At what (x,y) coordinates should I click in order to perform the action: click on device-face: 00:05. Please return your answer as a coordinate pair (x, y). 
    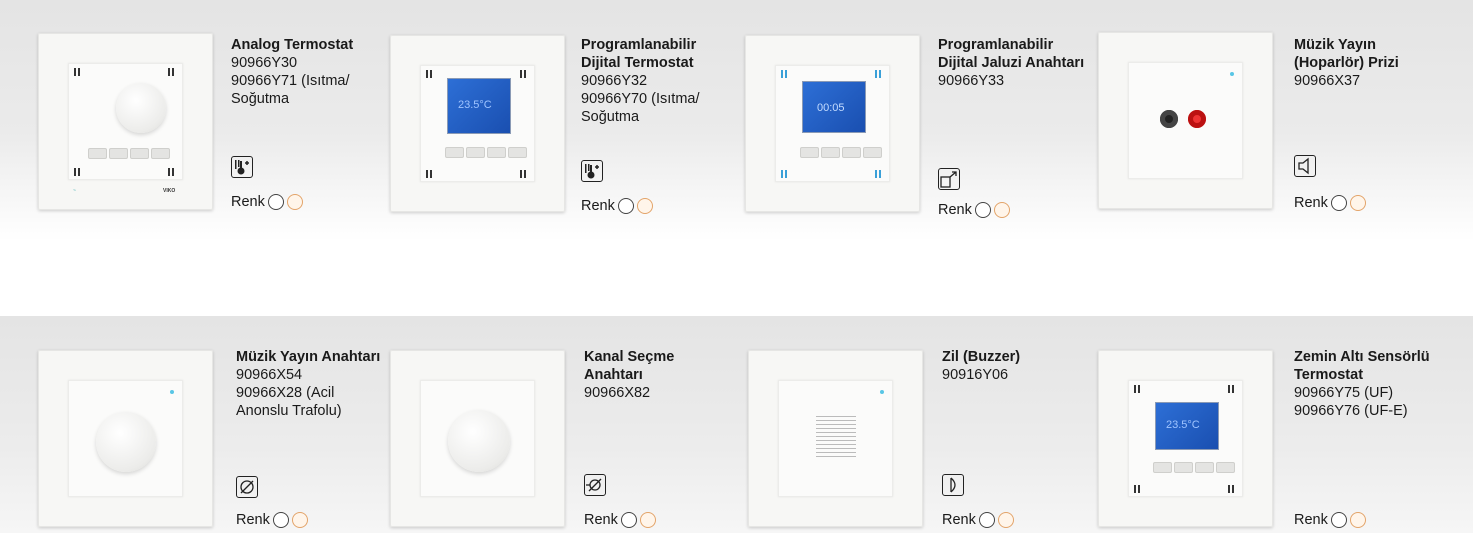
    Looking at the image, I should click on (832, 123).